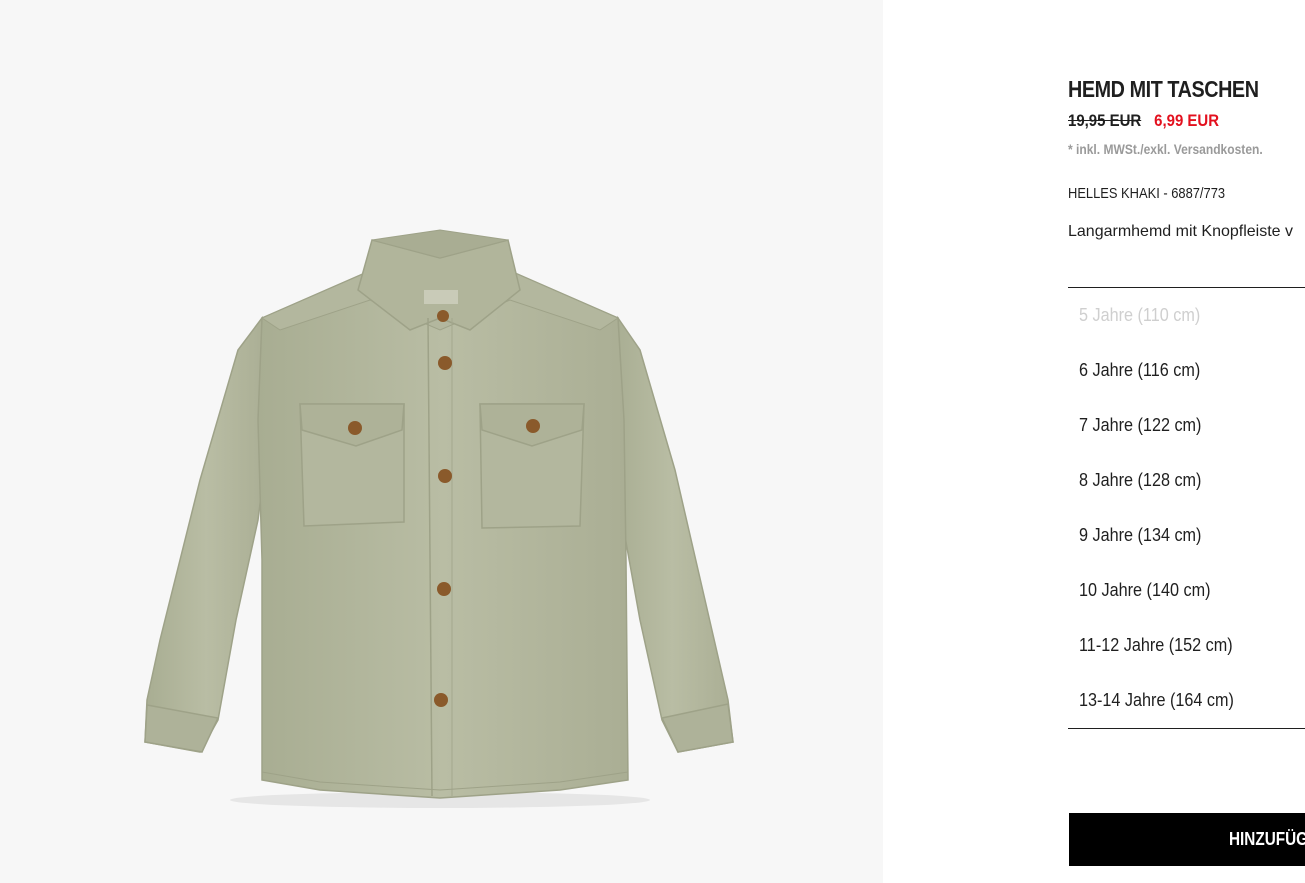 Image resolution: width=1305 pixels, height=883 pixels. What do you see at coordinates (1163, 89) in the screenshot?
I see `product-title: HEMD MIT TASCHEN` at bounding box center [1163, 89].